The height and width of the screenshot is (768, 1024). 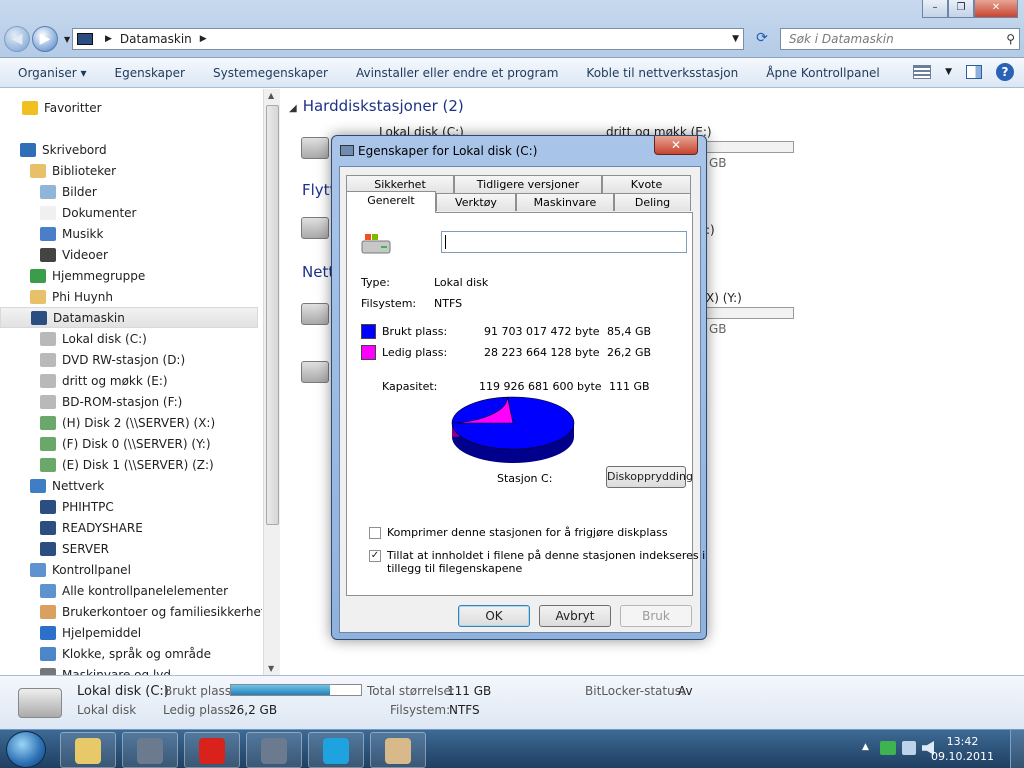 I want to click on accessibility-icon, so click(x=48, y=632).